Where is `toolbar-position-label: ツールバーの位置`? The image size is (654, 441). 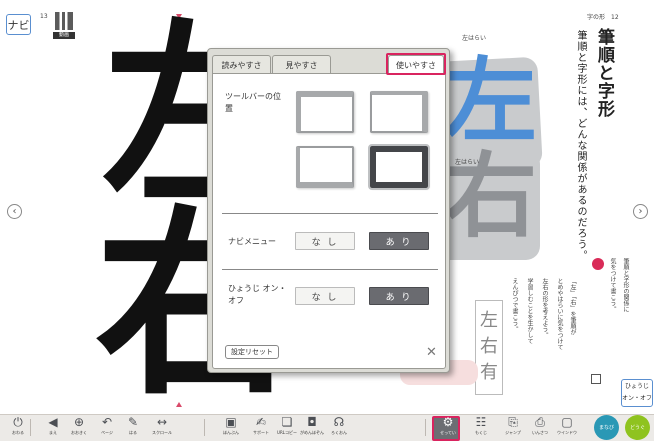 toolbar-position-label: ツールバーの位置 is located at coordinates (253, 102).